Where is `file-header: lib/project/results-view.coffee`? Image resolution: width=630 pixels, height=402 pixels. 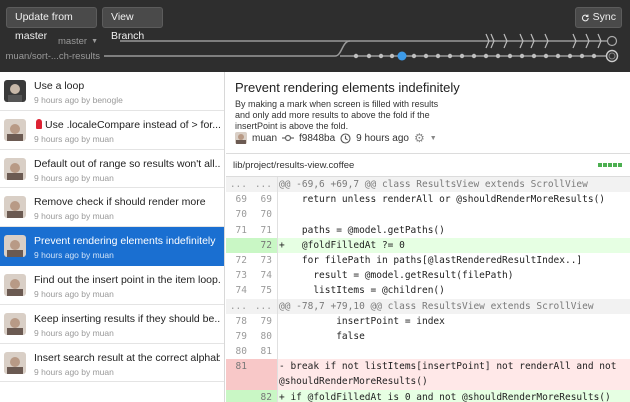
file-header: lib/project/results-view.coffee is located at coordinates (428, 165).